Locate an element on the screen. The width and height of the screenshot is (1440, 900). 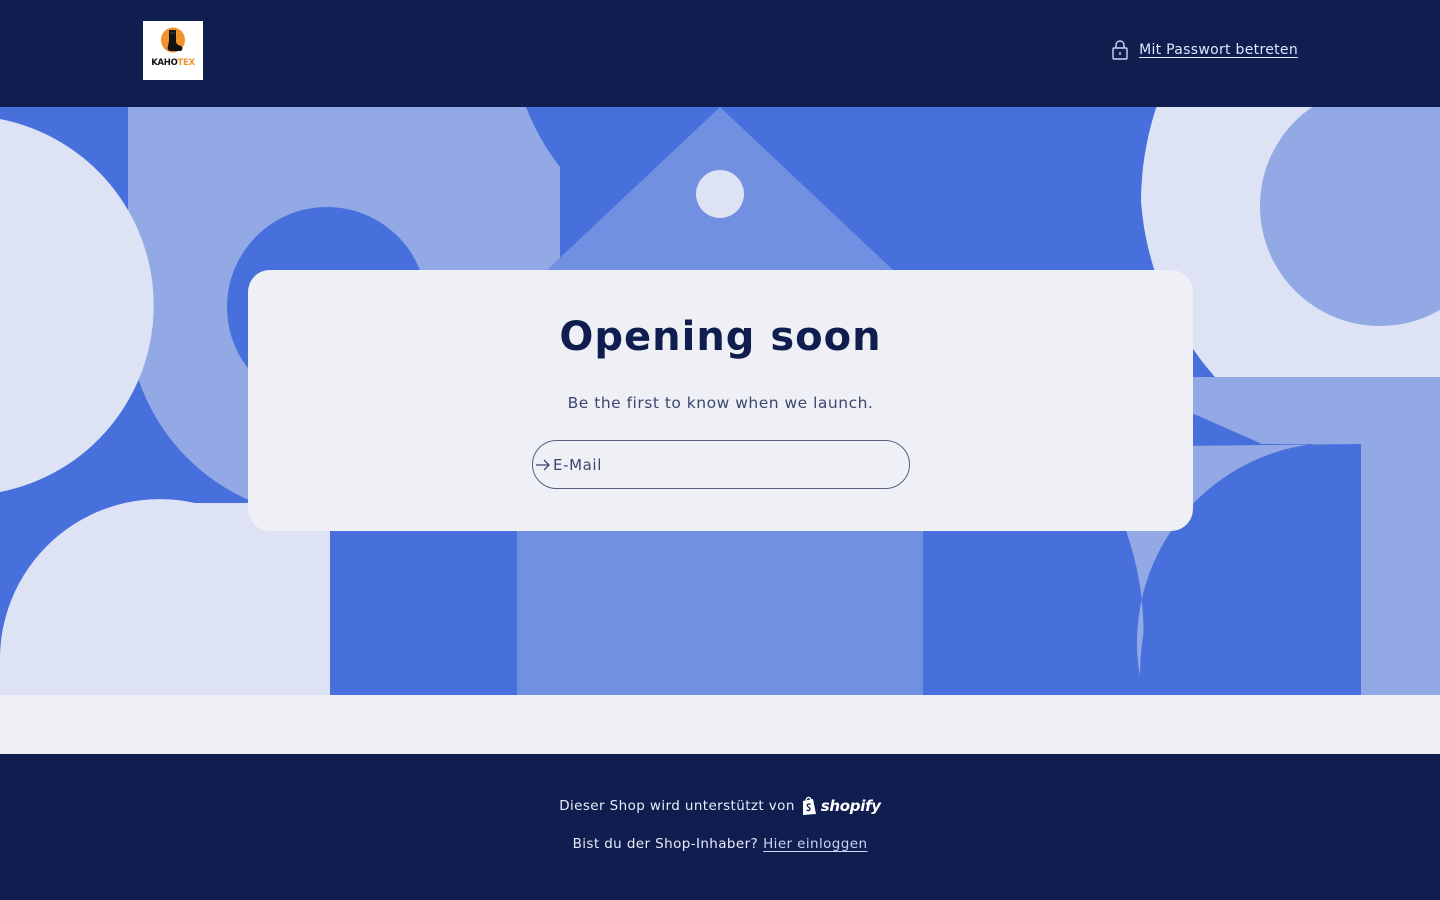
admin-login-link: Hier einloggen is located at coordinates (815, 844).